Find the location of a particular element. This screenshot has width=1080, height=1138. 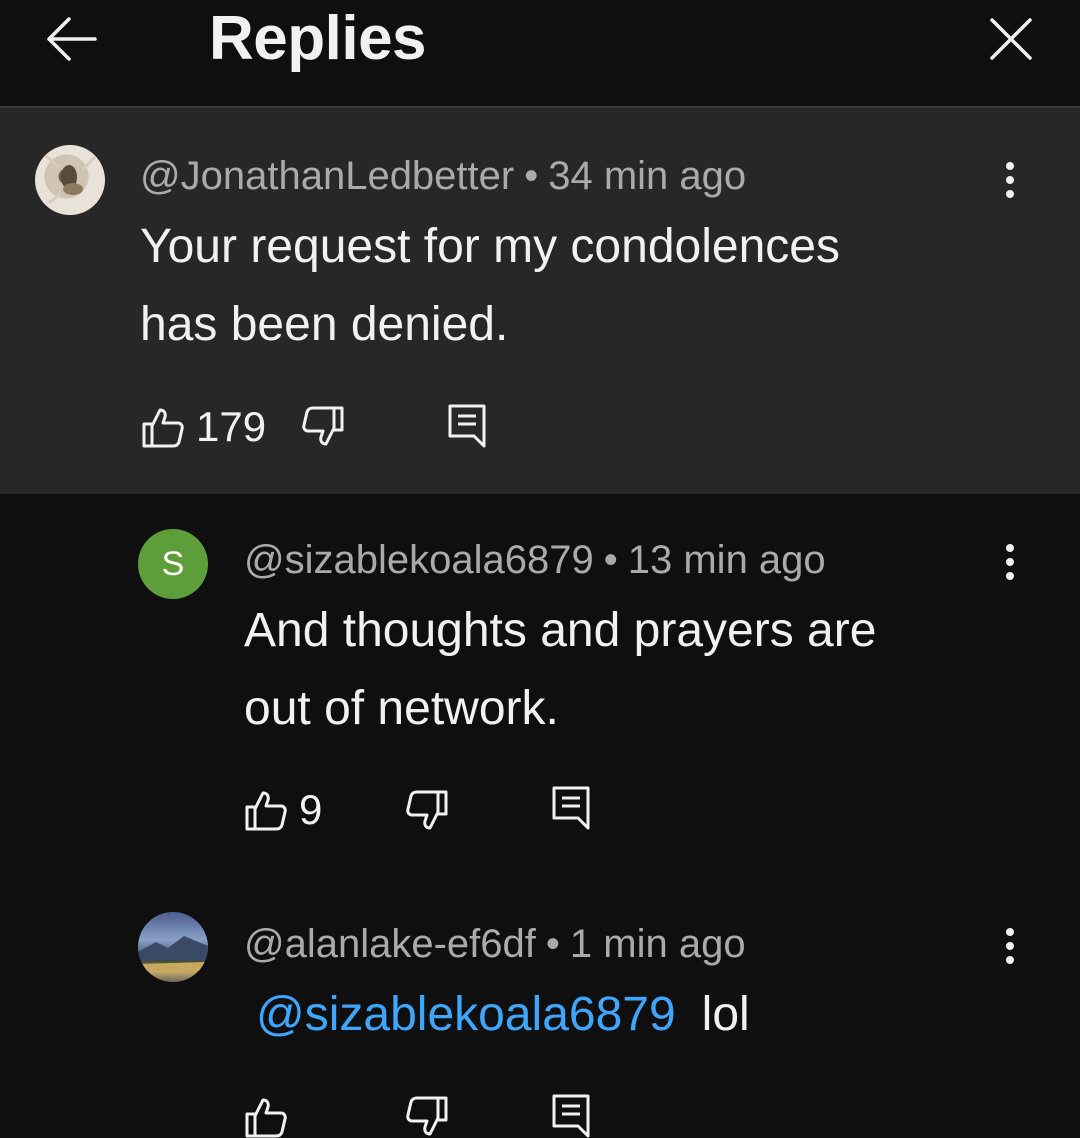

like-count: 9 is located at coordinates (311, 809).